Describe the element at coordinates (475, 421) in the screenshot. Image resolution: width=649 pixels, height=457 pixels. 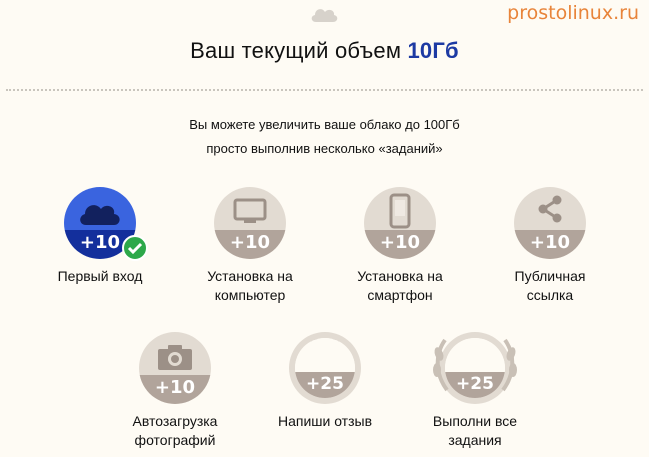
I see `task-label: Выполни все` at that location.